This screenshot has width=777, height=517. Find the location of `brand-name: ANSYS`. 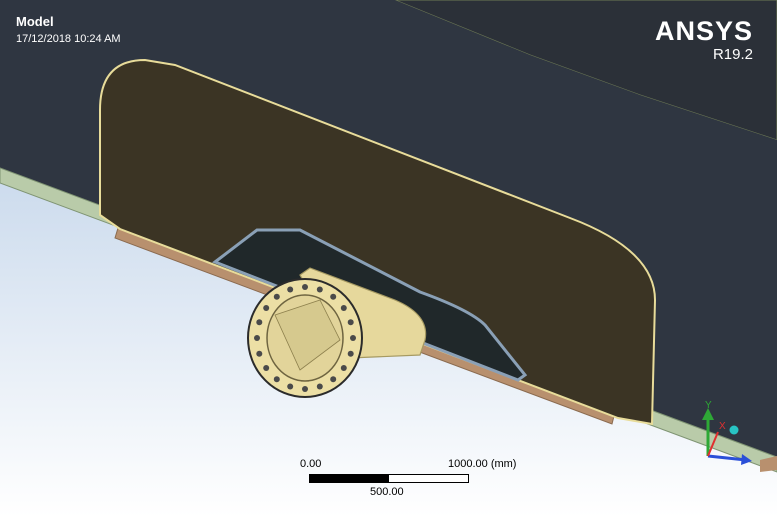

brand-name: ANSYS is located at coordinates (703, 31).